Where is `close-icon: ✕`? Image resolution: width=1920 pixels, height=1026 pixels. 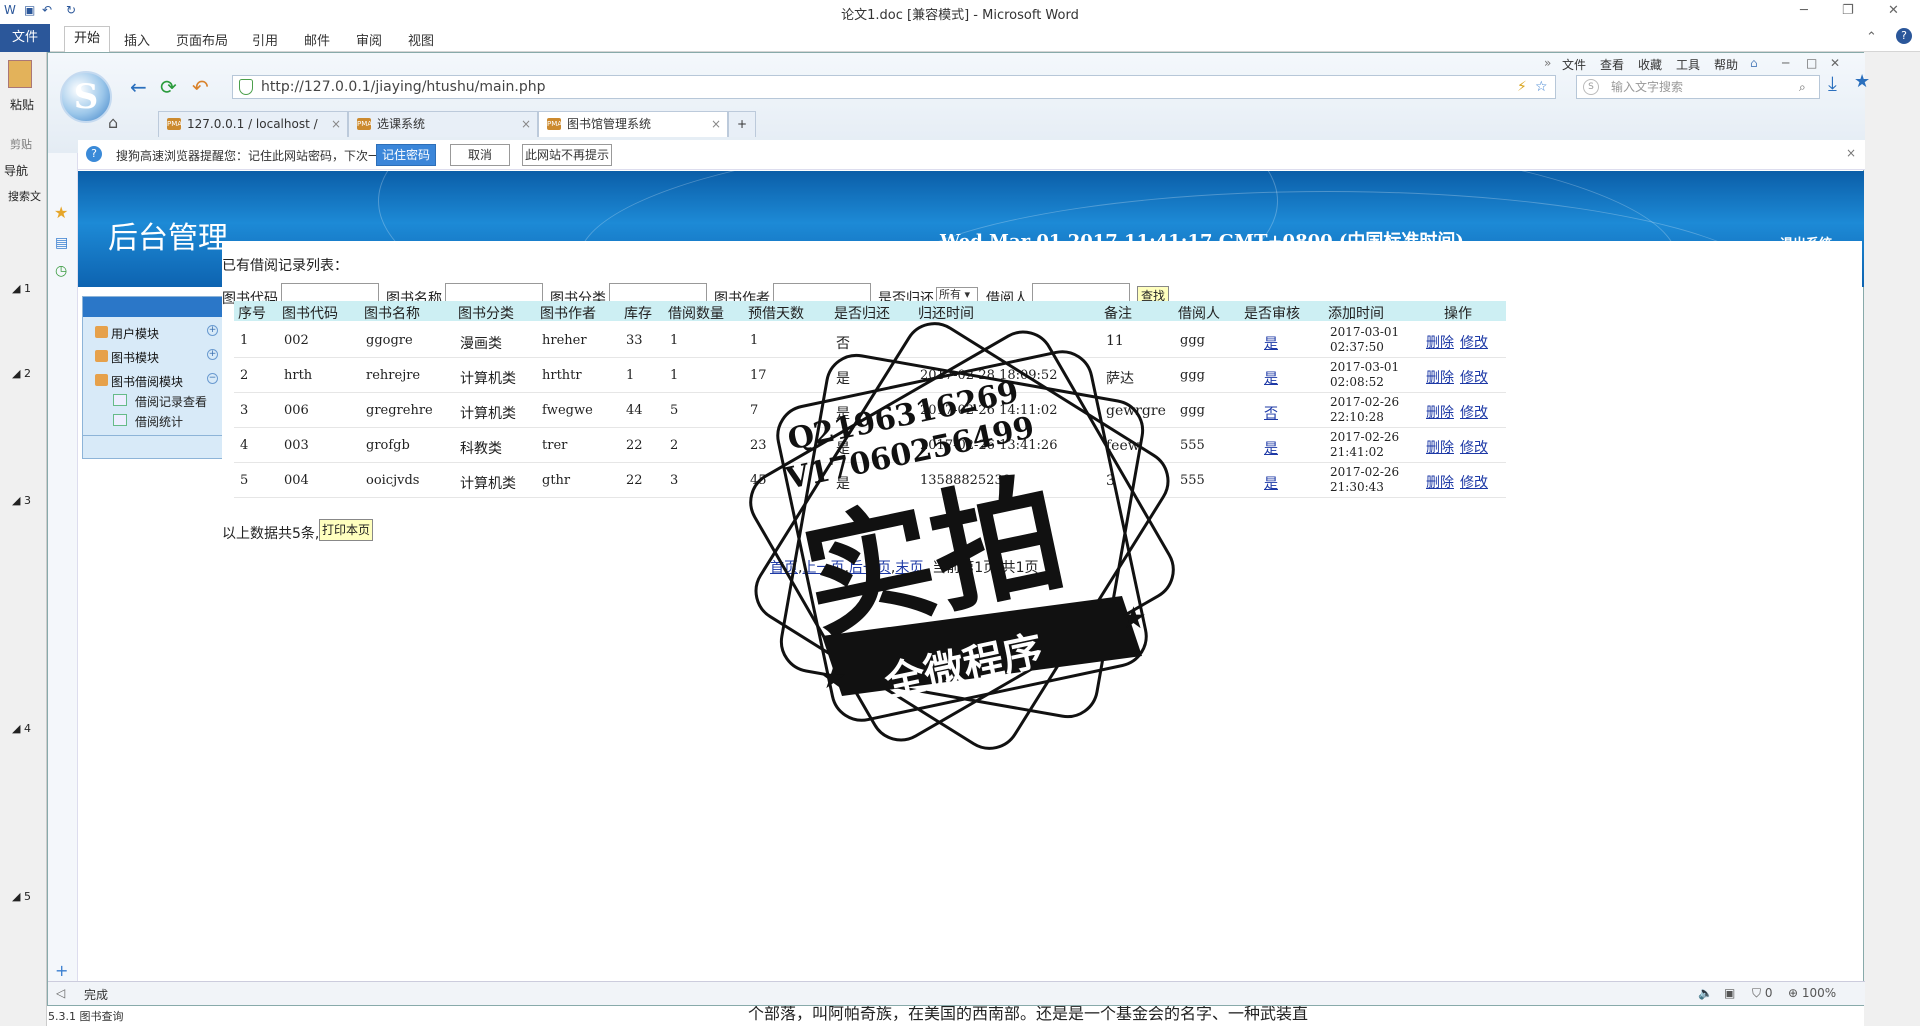 close-icon: ✕ is located at coordinates (1893, 10).